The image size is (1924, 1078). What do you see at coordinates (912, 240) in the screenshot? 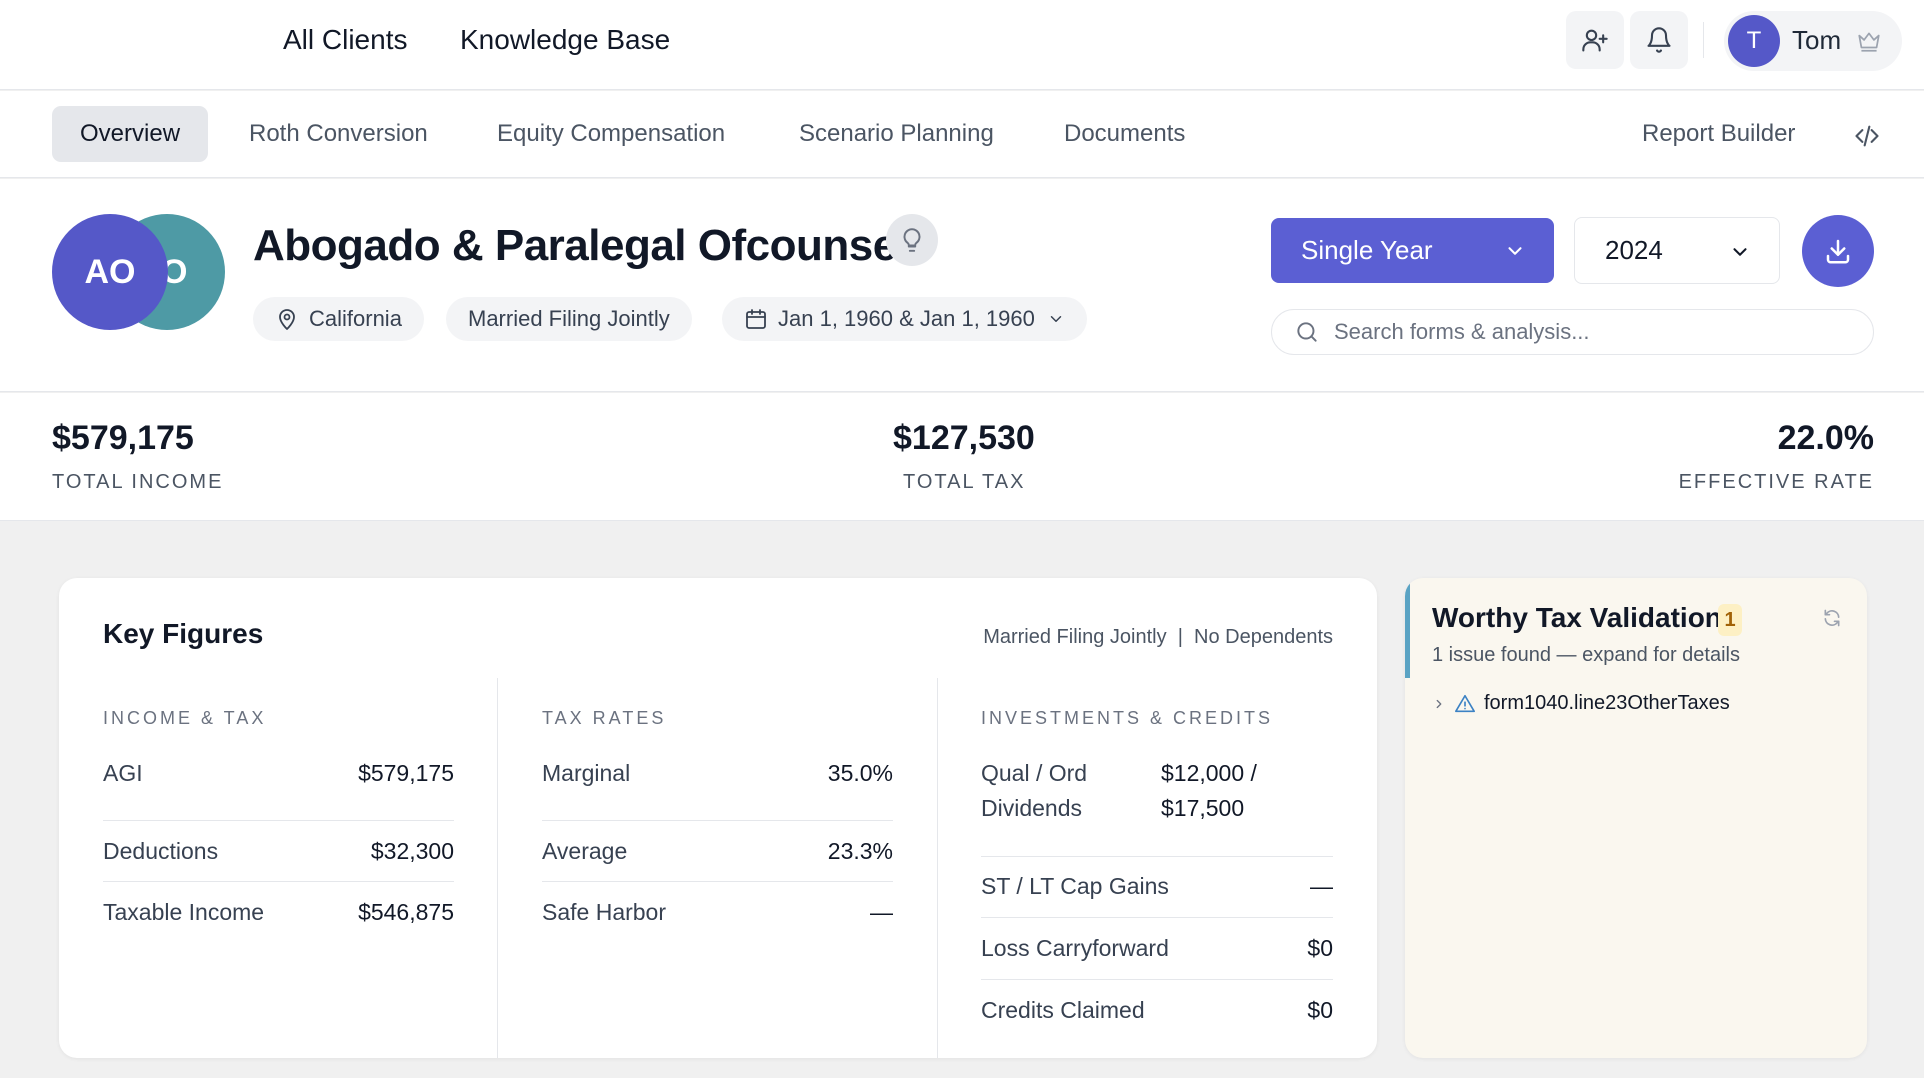
I see `insights-button` at bounding box center [912, 240].